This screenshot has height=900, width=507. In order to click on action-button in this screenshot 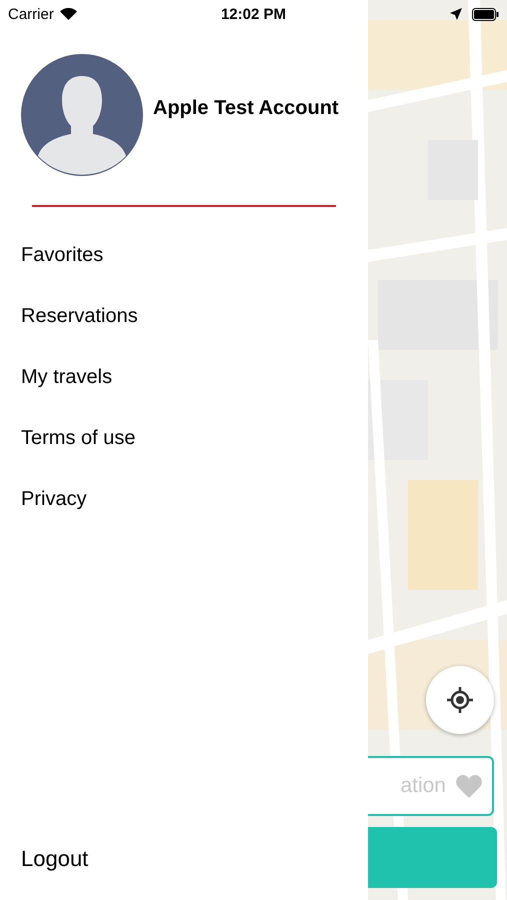, I will do `click(432, 857)`.